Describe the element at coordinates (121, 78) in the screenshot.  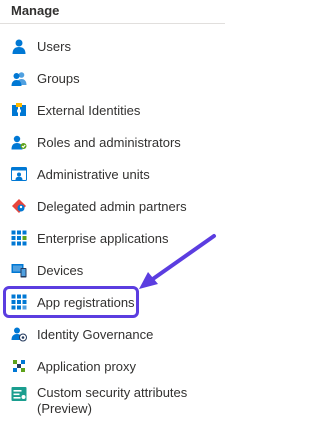
I see `menu-item-groups: Groups` at that location.